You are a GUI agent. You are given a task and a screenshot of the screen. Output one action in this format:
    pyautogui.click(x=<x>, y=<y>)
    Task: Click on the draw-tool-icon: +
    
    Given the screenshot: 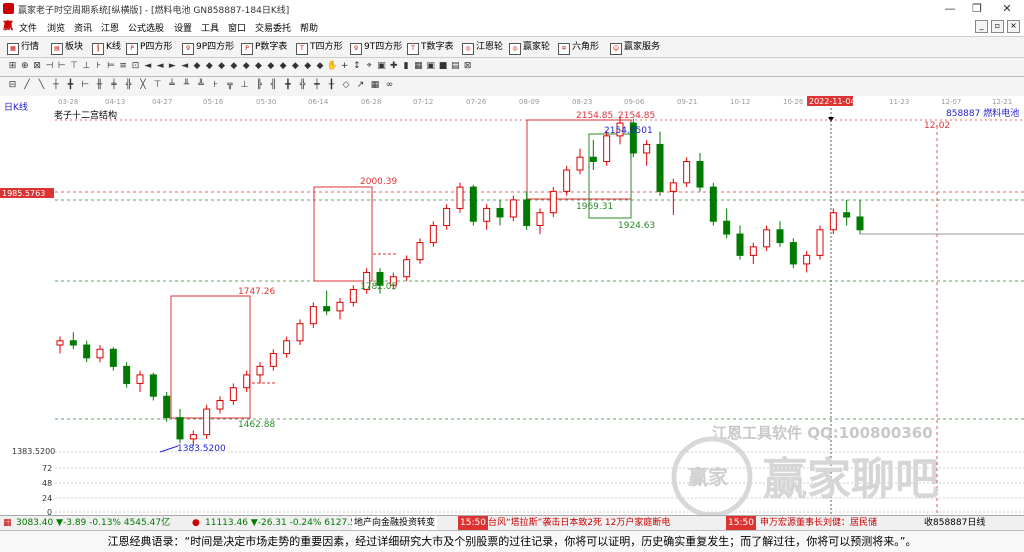 What is the action you would take?
    pyautogui.click(x=344, y=66)
    